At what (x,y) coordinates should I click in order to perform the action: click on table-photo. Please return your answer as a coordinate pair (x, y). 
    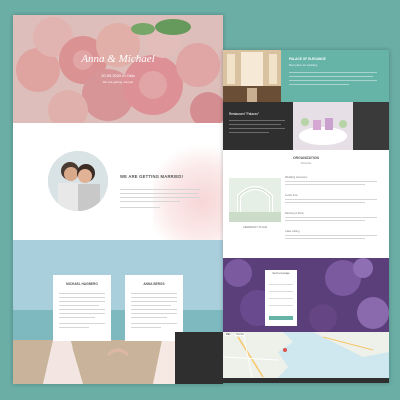
    Looking at the image, I should click on (323, 126).